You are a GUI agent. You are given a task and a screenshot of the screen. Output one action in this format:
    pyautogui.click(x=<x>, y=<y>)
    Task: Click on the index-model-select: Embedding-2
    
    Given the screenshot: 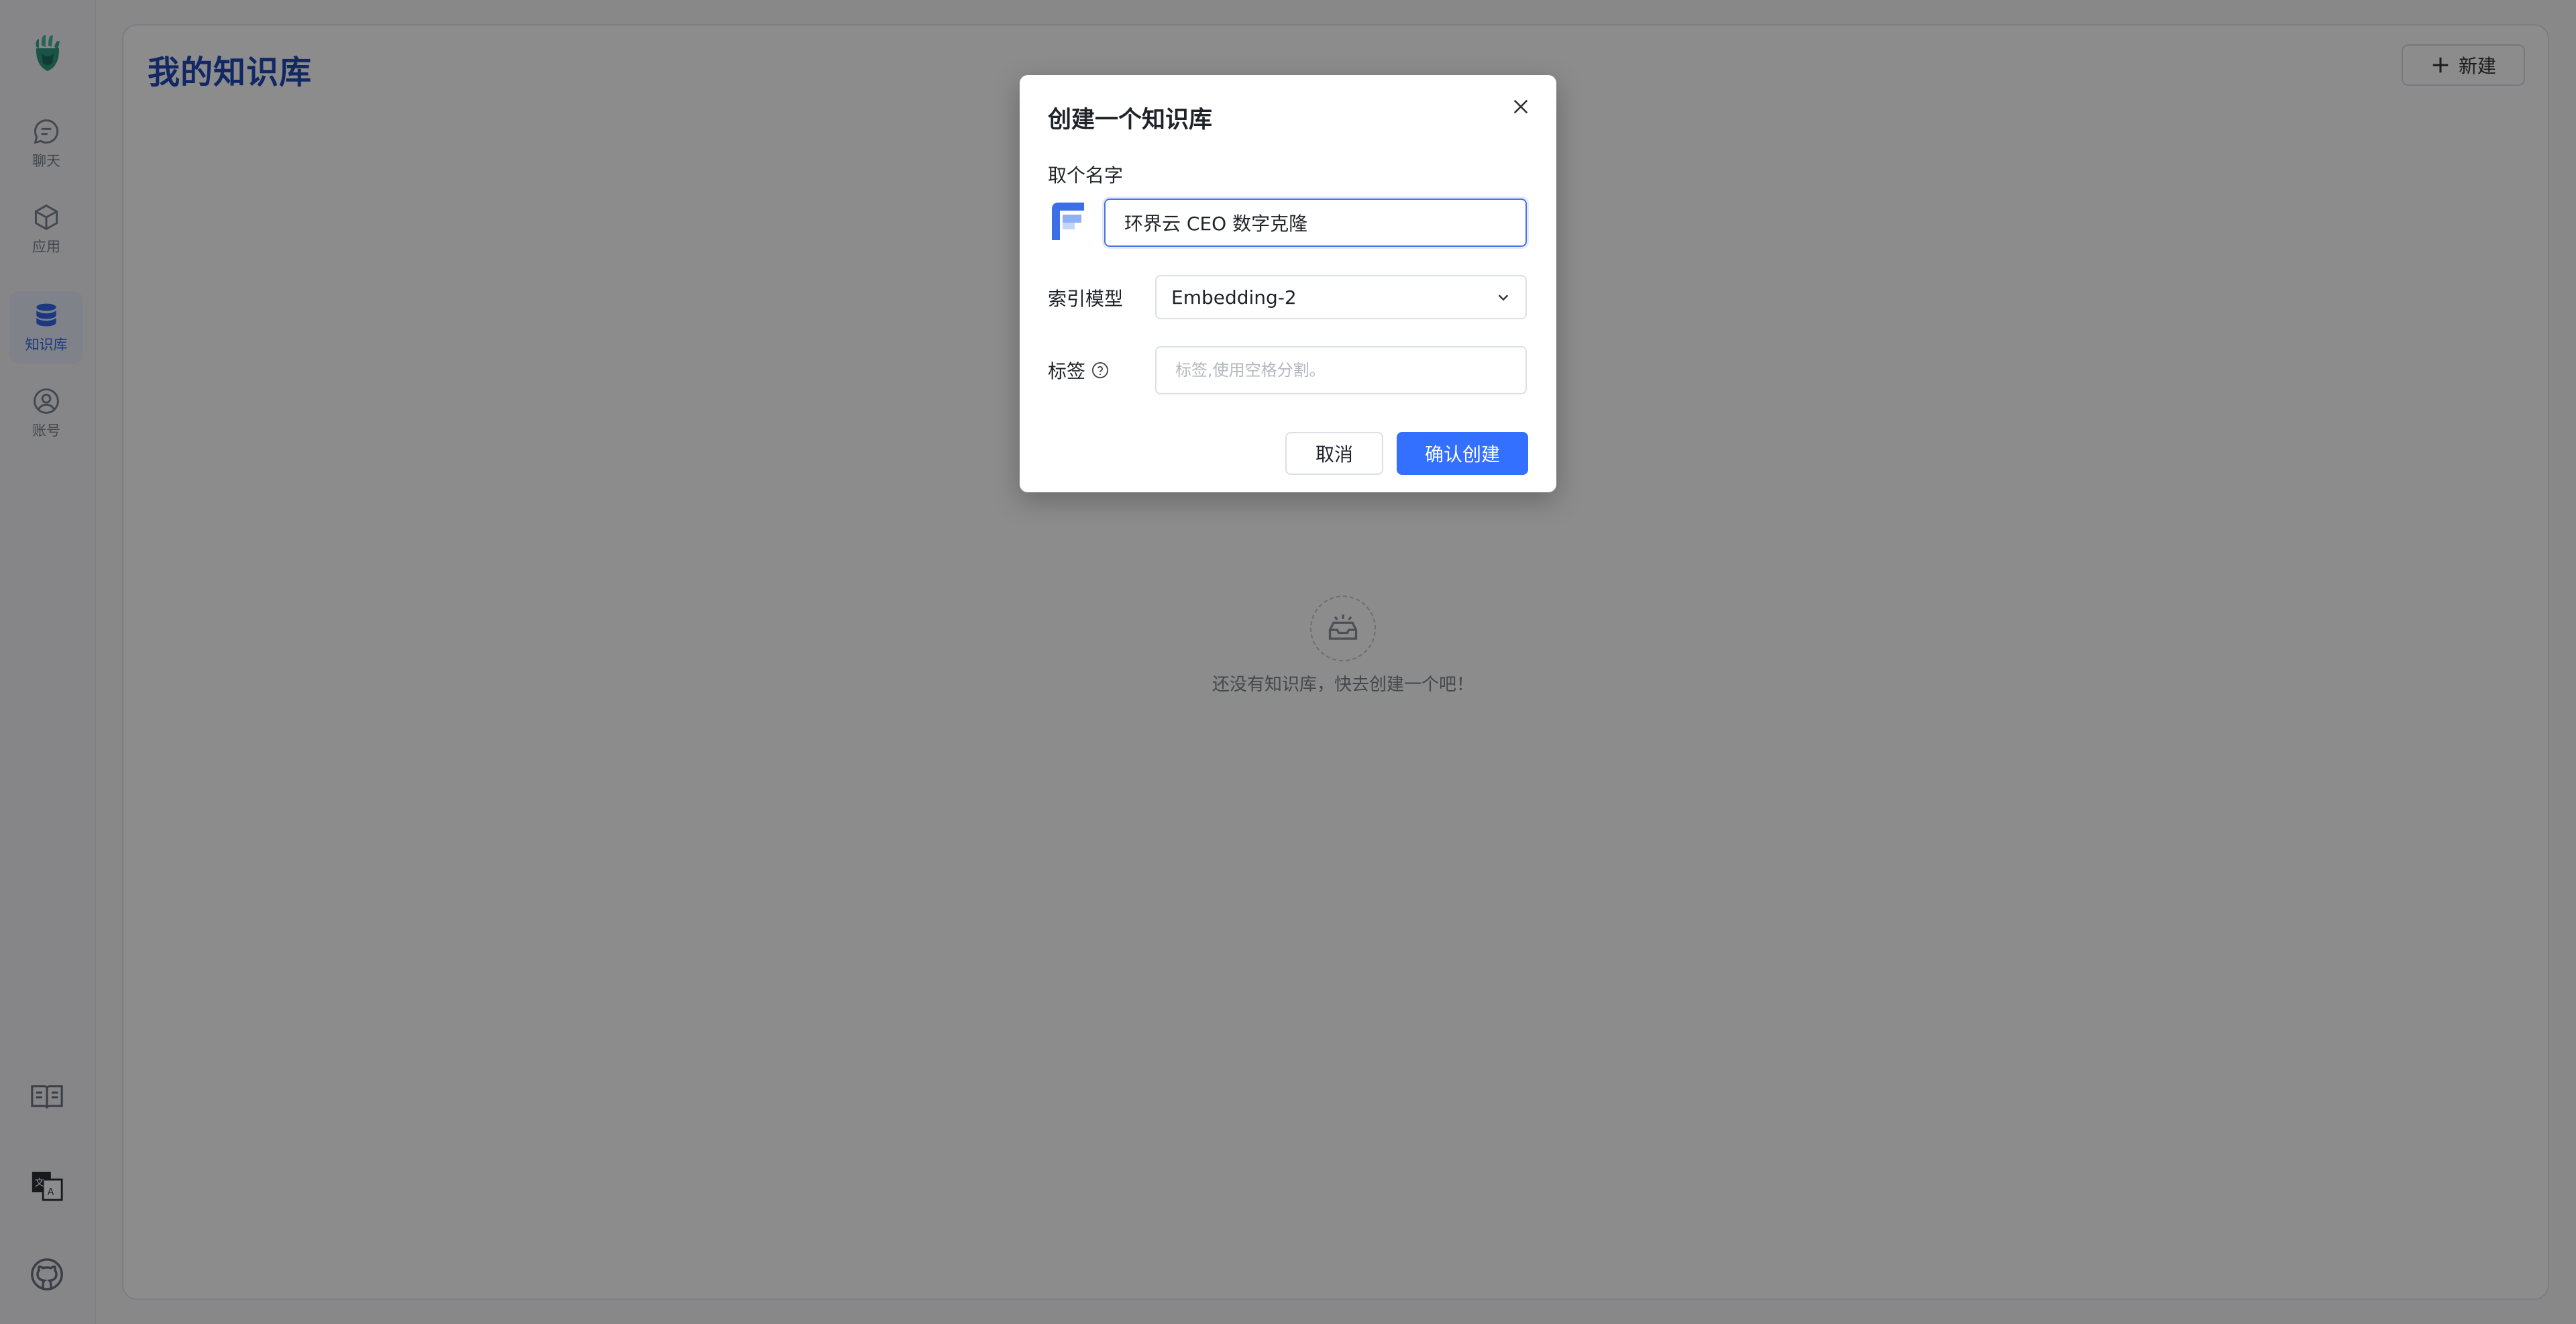 What is the action you would take?
    pyautogui.click(x=1341, y=297)
    